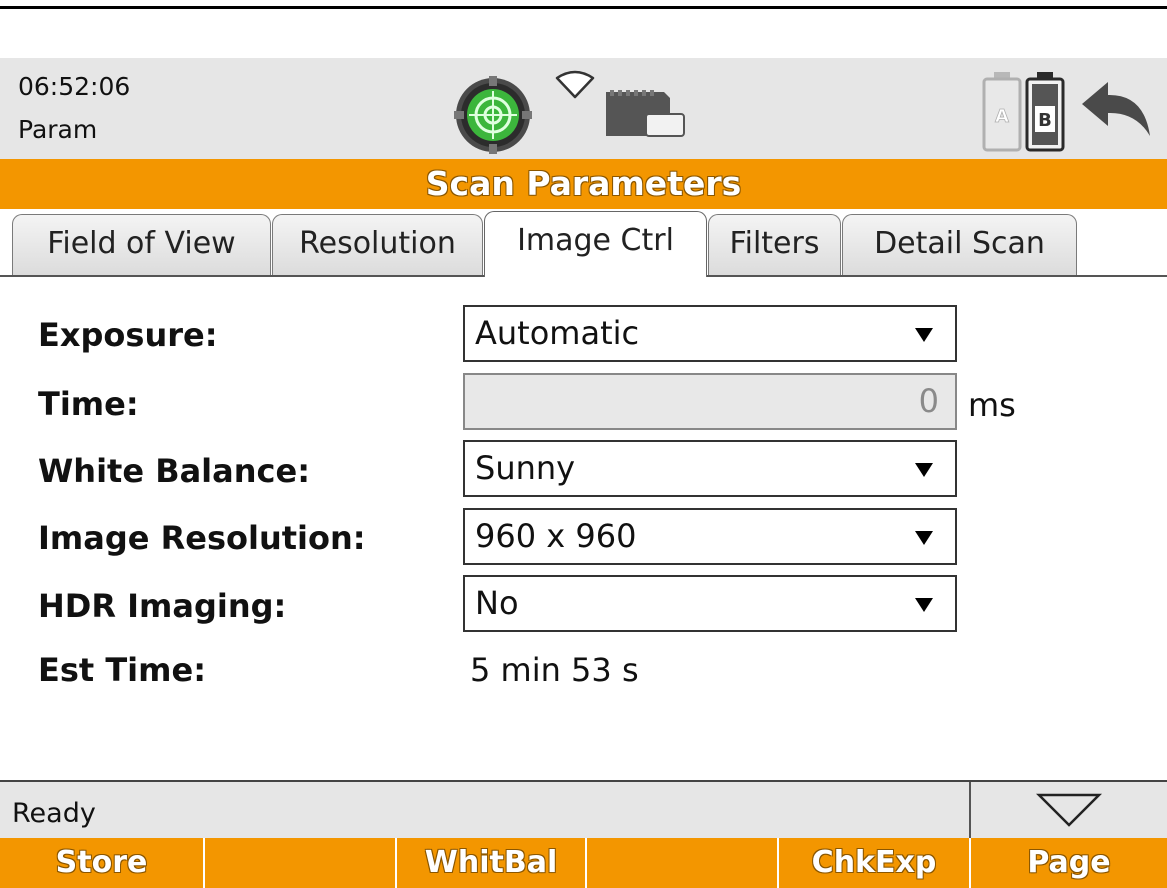  What do you see at coordinates (710, 603) in the screenshot?
I see `hdr-imaging-select: No` at bounding box center [710, 603].